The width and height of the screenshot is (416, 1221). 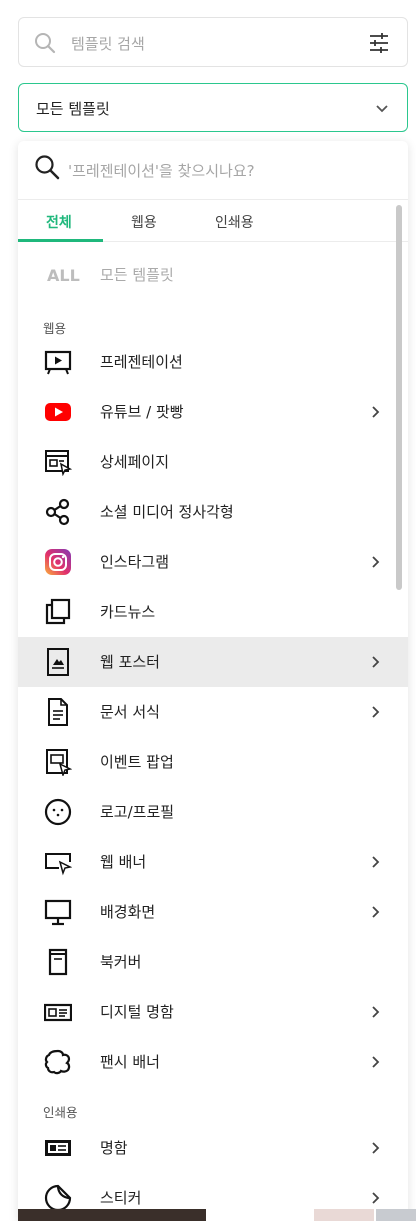 What do you see at coordinates (58, 912) in the screenshot?
I see `monitor-icon` at bounding box center [58, 912].